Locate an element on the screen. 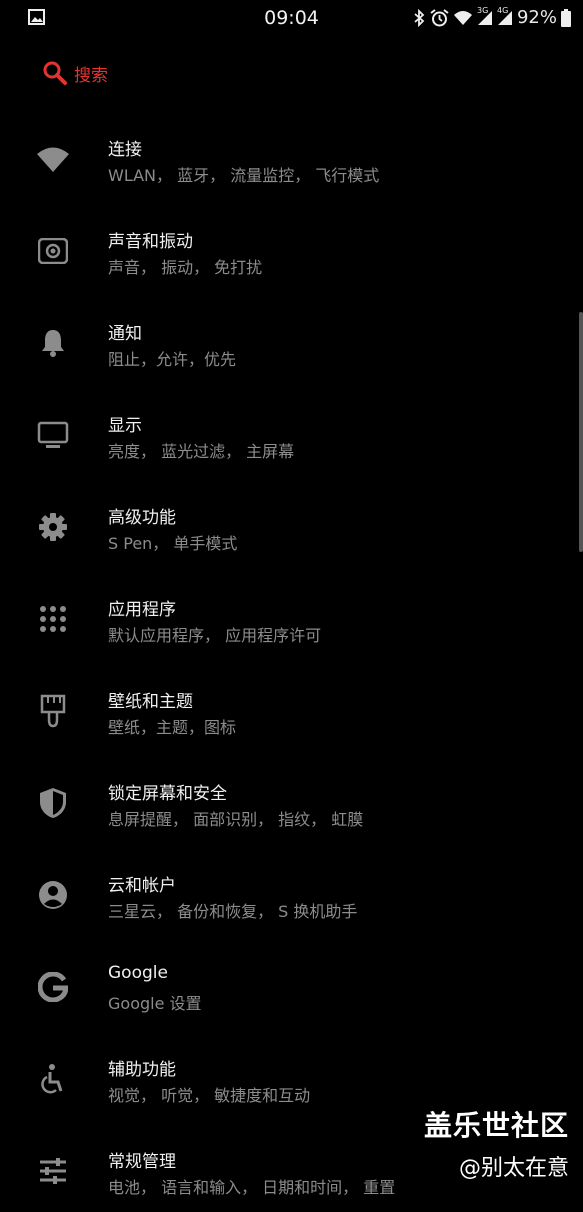  settings-item-apps: 应用程序 默认应用程序， 应用程序许可 is located at coordinates (291, 614).